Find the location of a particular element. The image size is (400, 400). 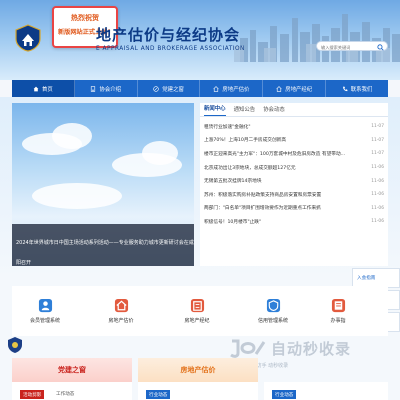

watermark-text: 自动秒收录 is located at coordinates (311, 348).